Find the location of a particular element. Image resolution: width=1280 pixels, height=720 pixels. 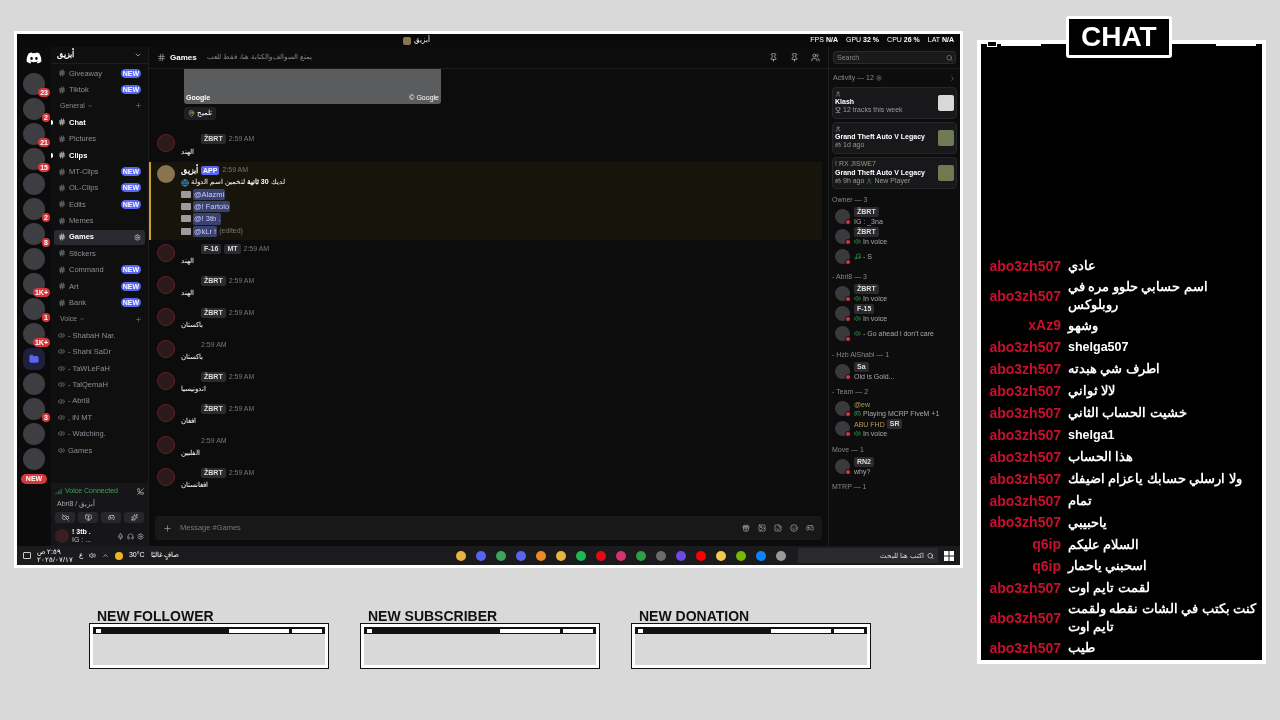

screen-share-icon is located at coordinates (88, 517).